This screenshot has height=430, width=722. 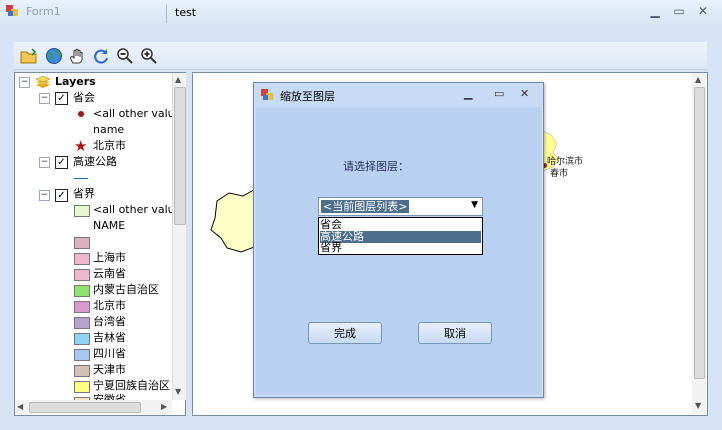 I want to click on zoom-in-icon, so click(x=149, y=56).